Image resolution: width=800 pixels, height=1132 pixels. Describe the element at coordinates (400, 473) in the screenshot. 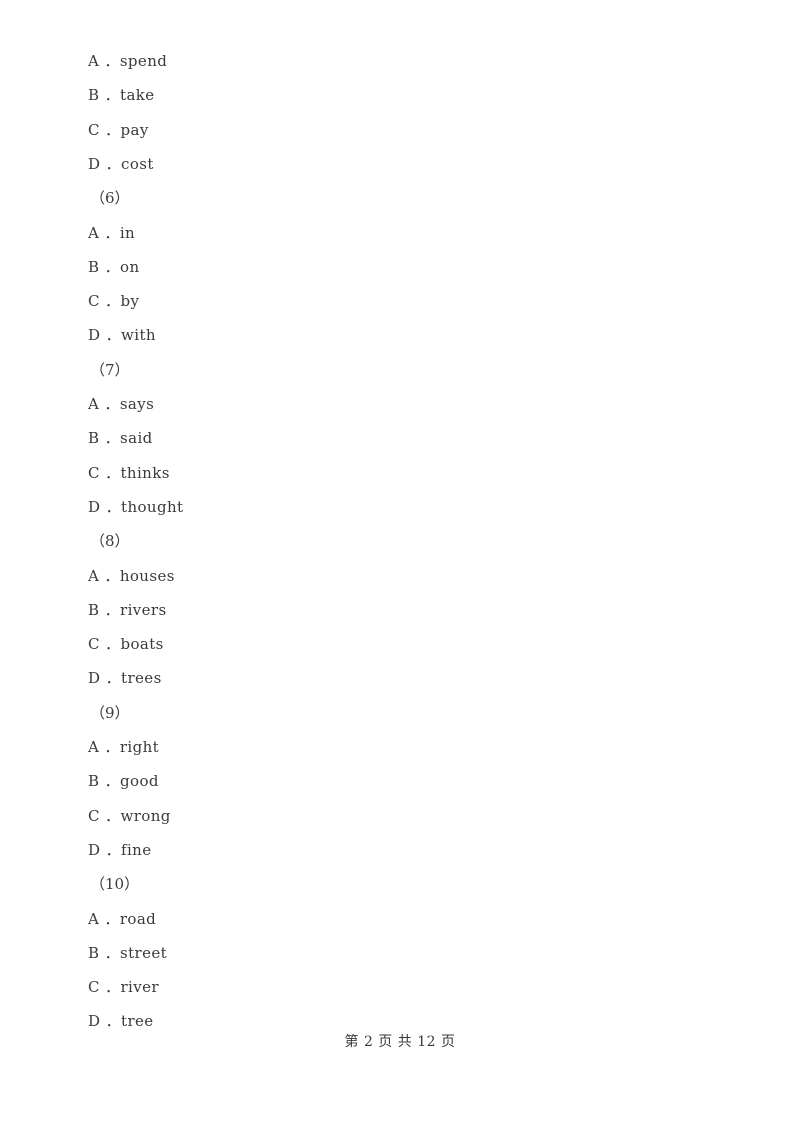

I see `answer-option: C ．thinks` at that location.